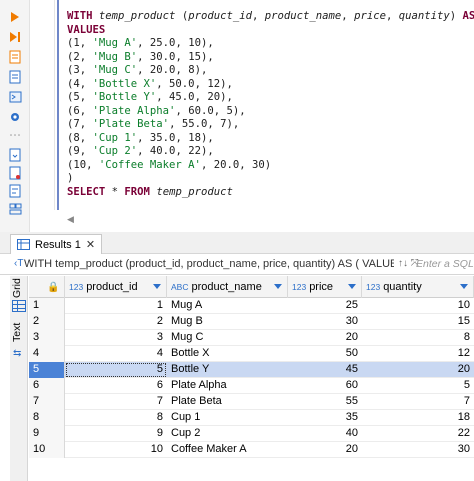  I want to click on cell-product-id: 8, so click(116, 418).